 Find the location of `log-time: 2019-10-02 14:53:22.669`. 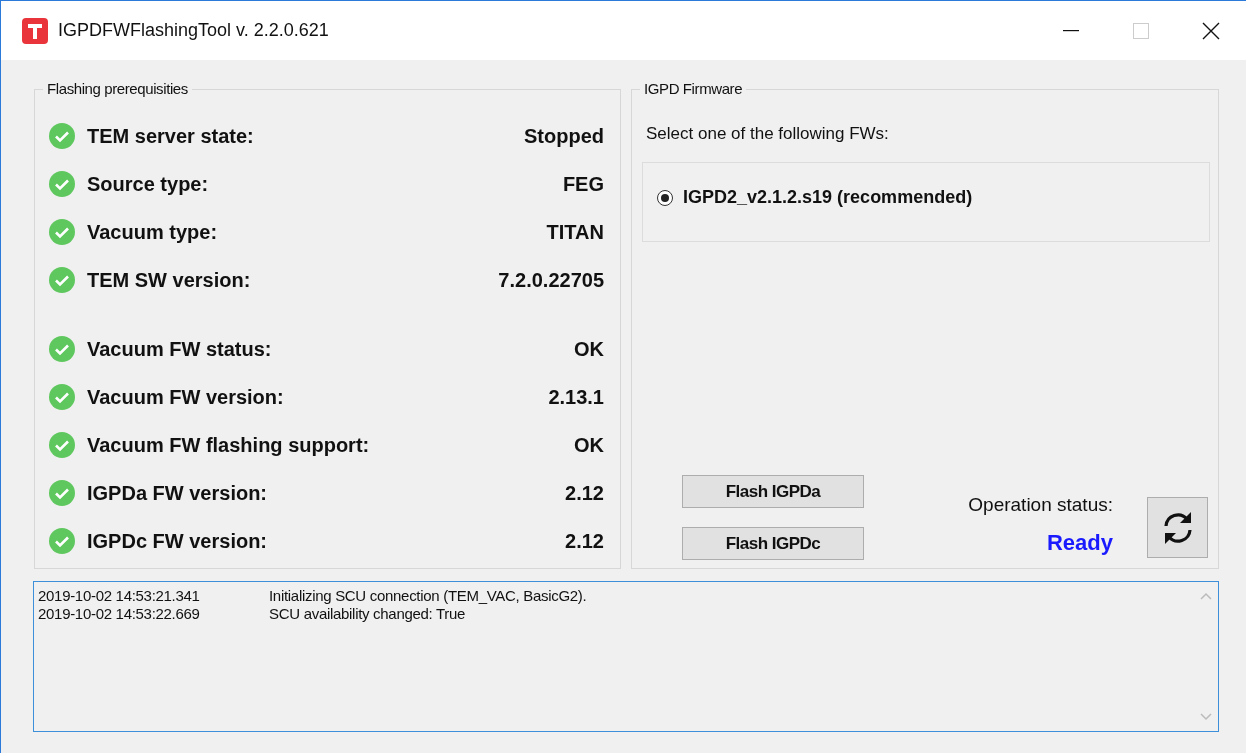

log-time: 2019-10-02 14:53:22.669 is located at coordinates (119, 614).